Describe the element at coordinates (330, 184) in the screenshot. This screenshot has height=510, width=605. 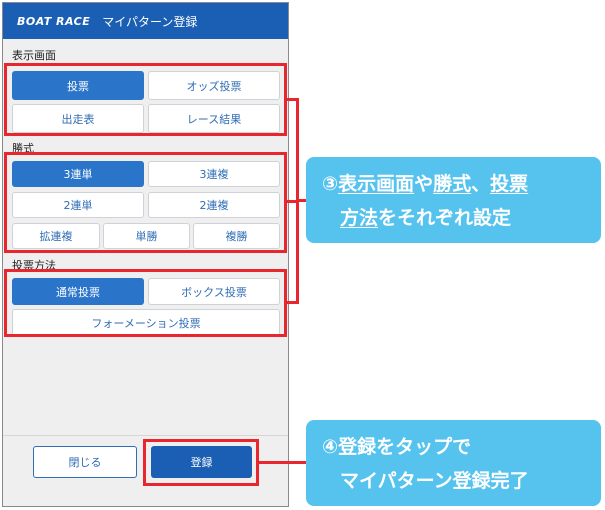
I see `callout-marker: ③` at that location.